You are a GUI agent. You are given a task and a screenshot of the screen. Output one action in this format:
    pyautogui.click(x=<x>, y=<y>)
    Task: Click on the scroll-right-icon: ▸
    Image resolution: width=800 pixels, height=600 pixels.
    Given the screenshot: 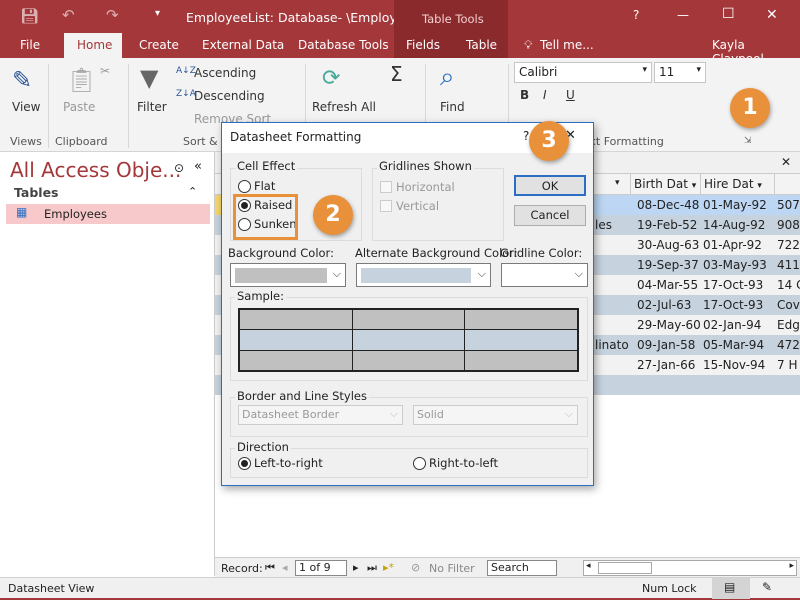 What is the action you would take?
    pyautogui.click(x=791, y=566)
    